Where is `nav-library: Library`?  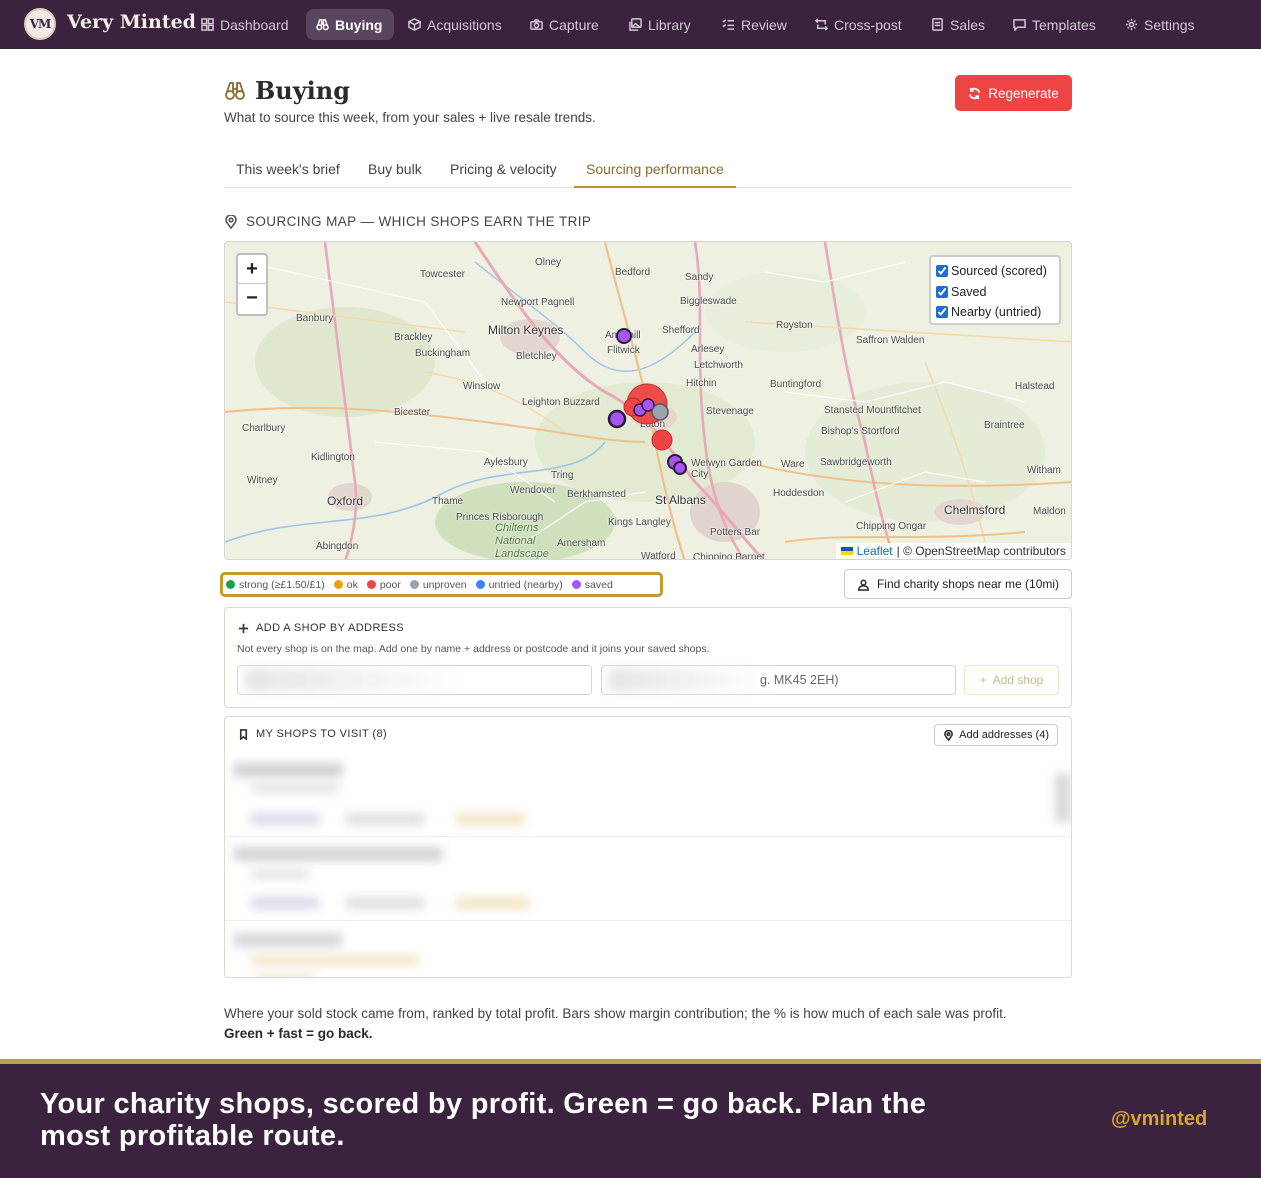 nav-library: Library is located at coordinates (661, 24).